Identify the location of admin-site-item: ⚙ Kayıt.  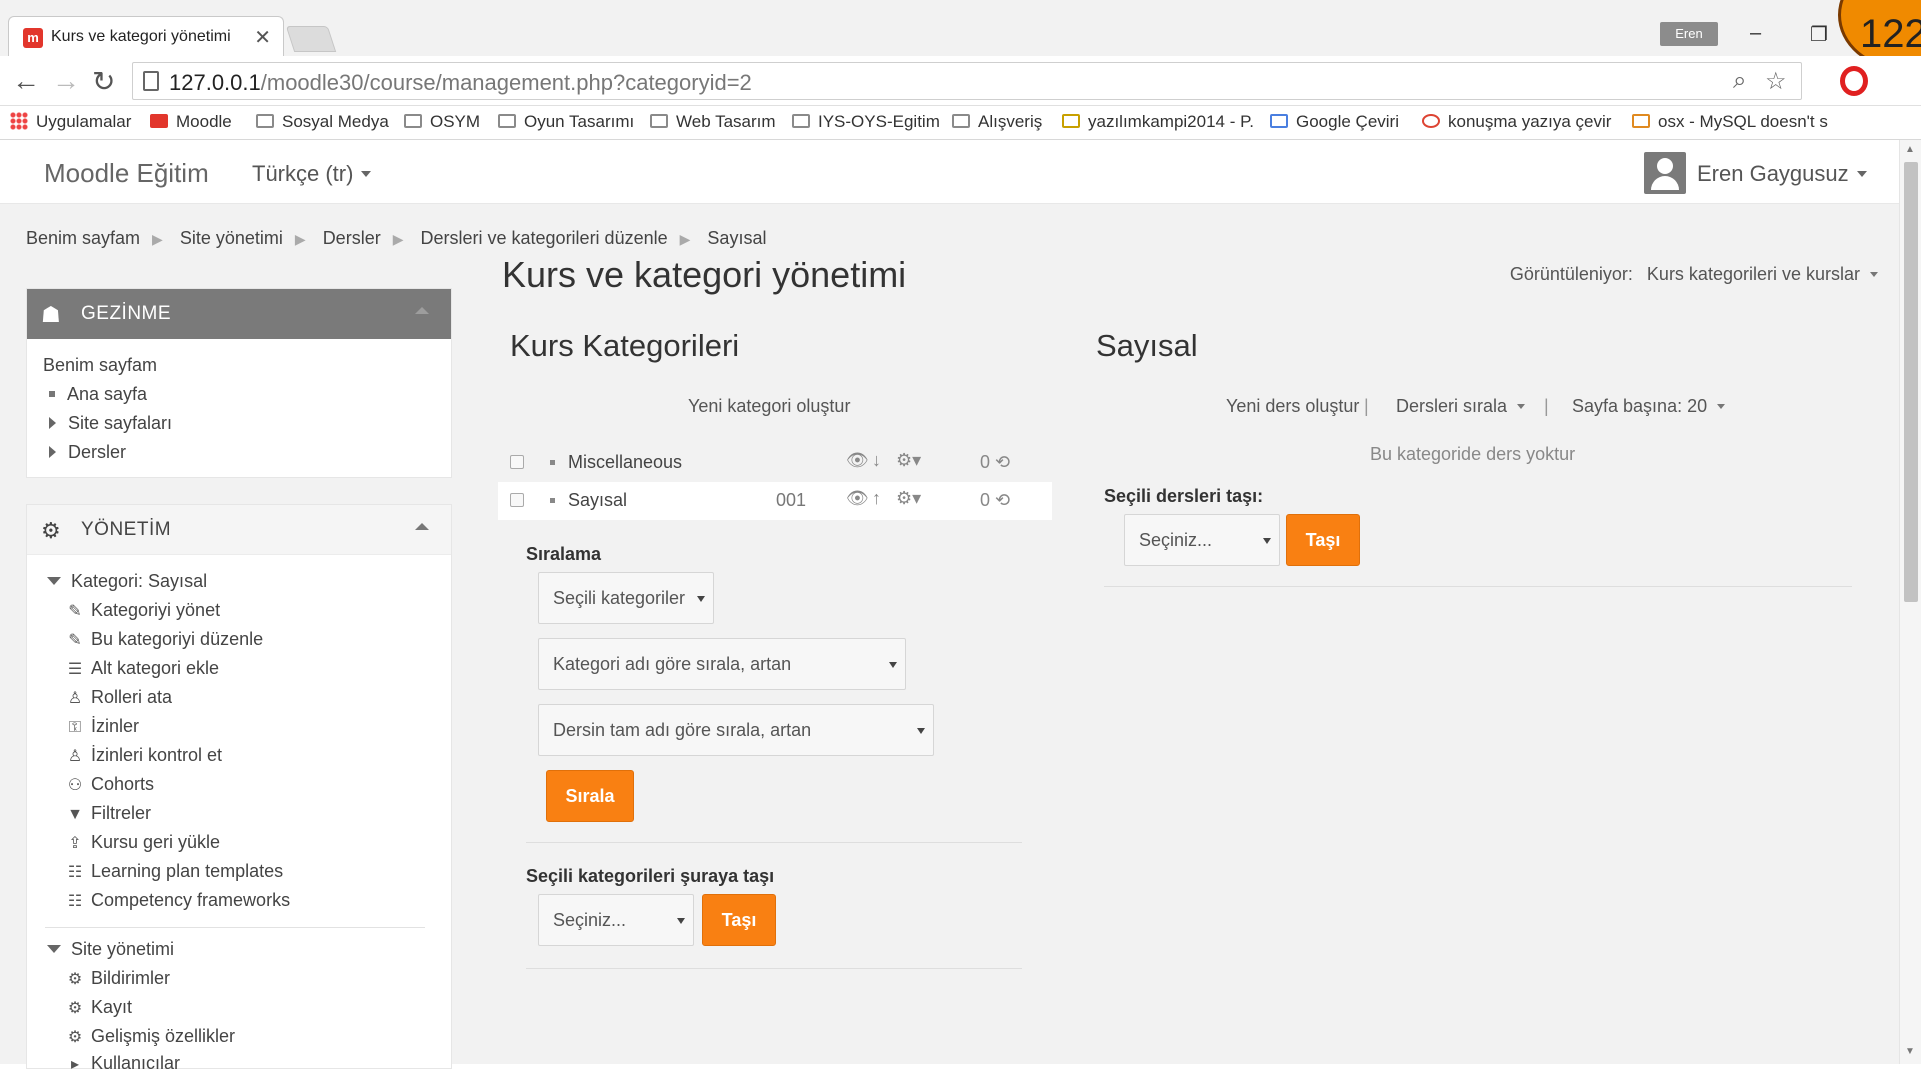
(98, 1007).